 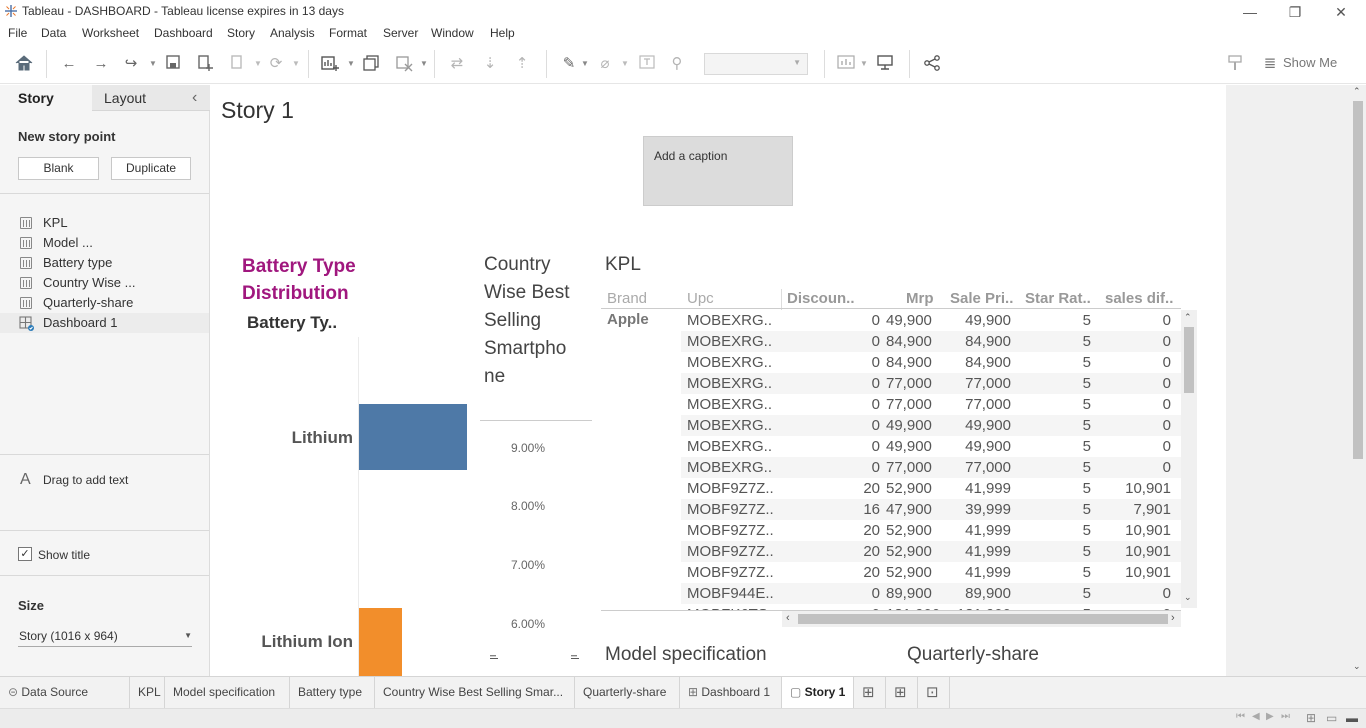 What do you see at coordinates (400, 33) in the screenshot?
I see `menu-server: Server` at bounding box center [400, 33].